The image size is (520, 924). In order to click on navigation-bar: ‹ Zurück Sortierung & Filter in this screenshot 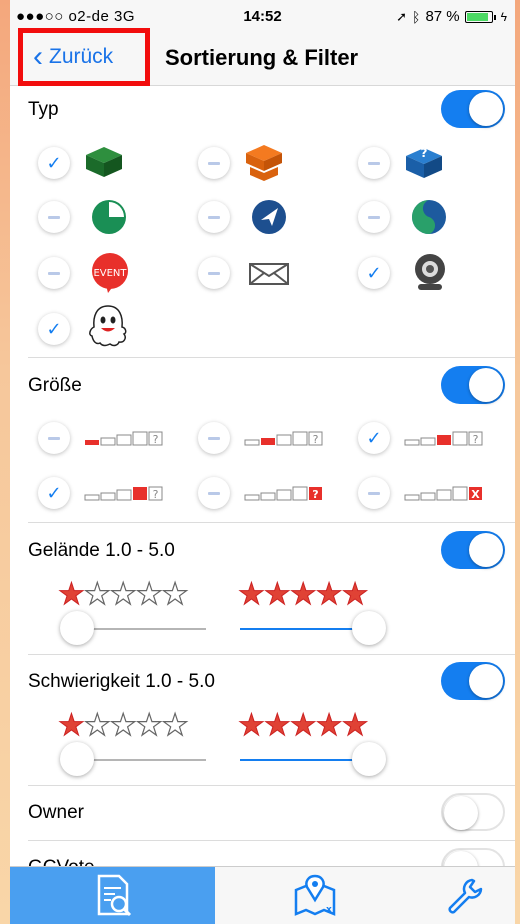, I will do `click(262, 57)`.